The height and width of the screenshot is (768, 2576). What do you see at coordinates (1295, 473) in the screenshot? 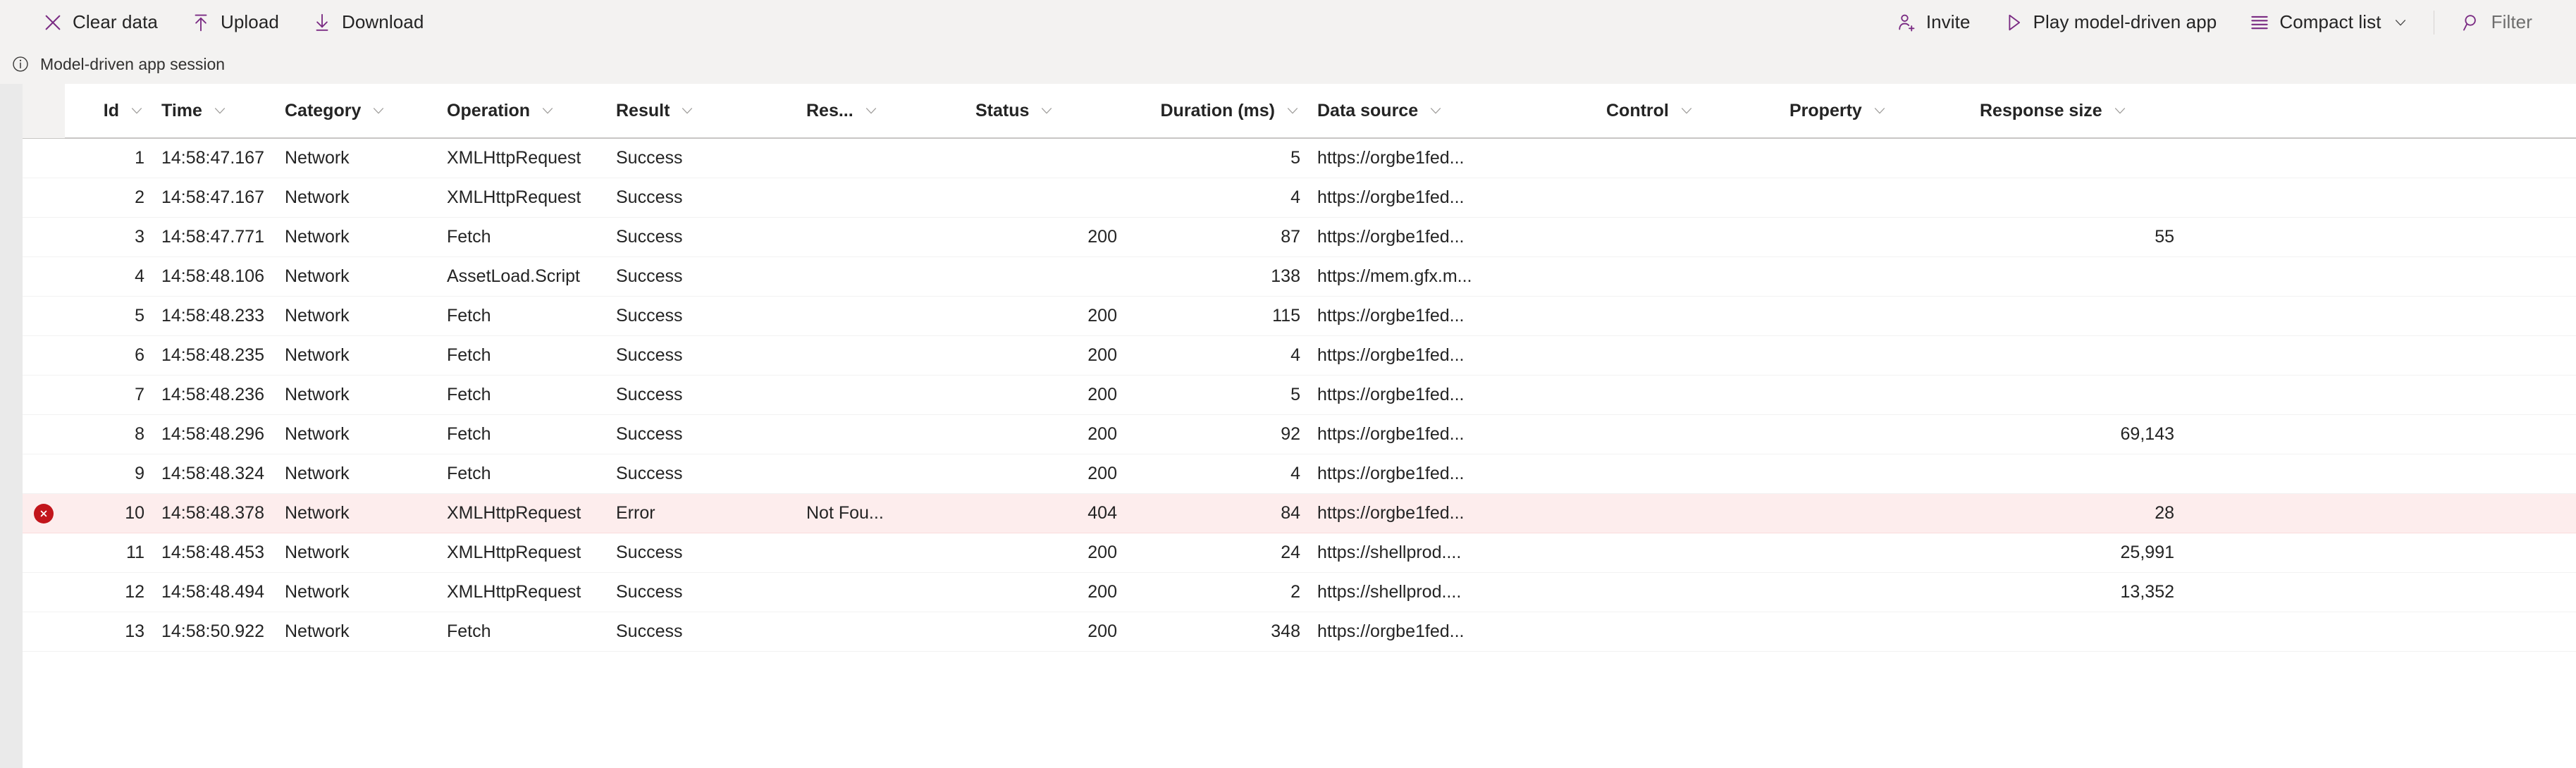
I see `cell-dur: 4` at bounding box center [1295, 473].